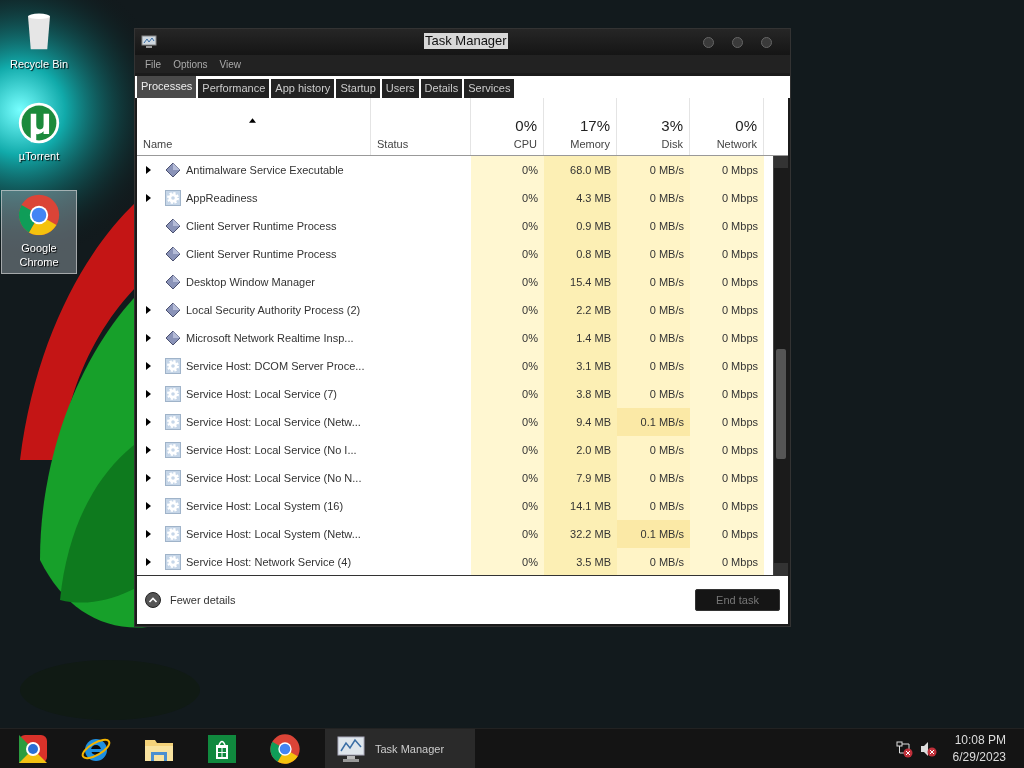 The image size is (1024, 768). Describe the element at coordinates (903, 749) in the screenshot. I see `network-error-icon` at that location.